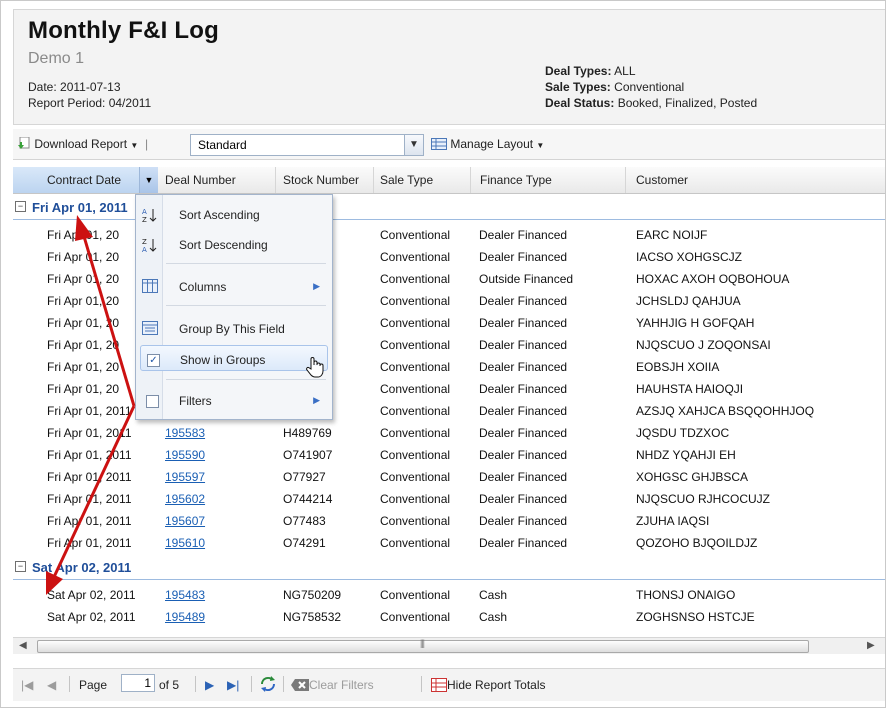 The image size is (886, 708). I want to click on menu-separator, so click(246, 305).